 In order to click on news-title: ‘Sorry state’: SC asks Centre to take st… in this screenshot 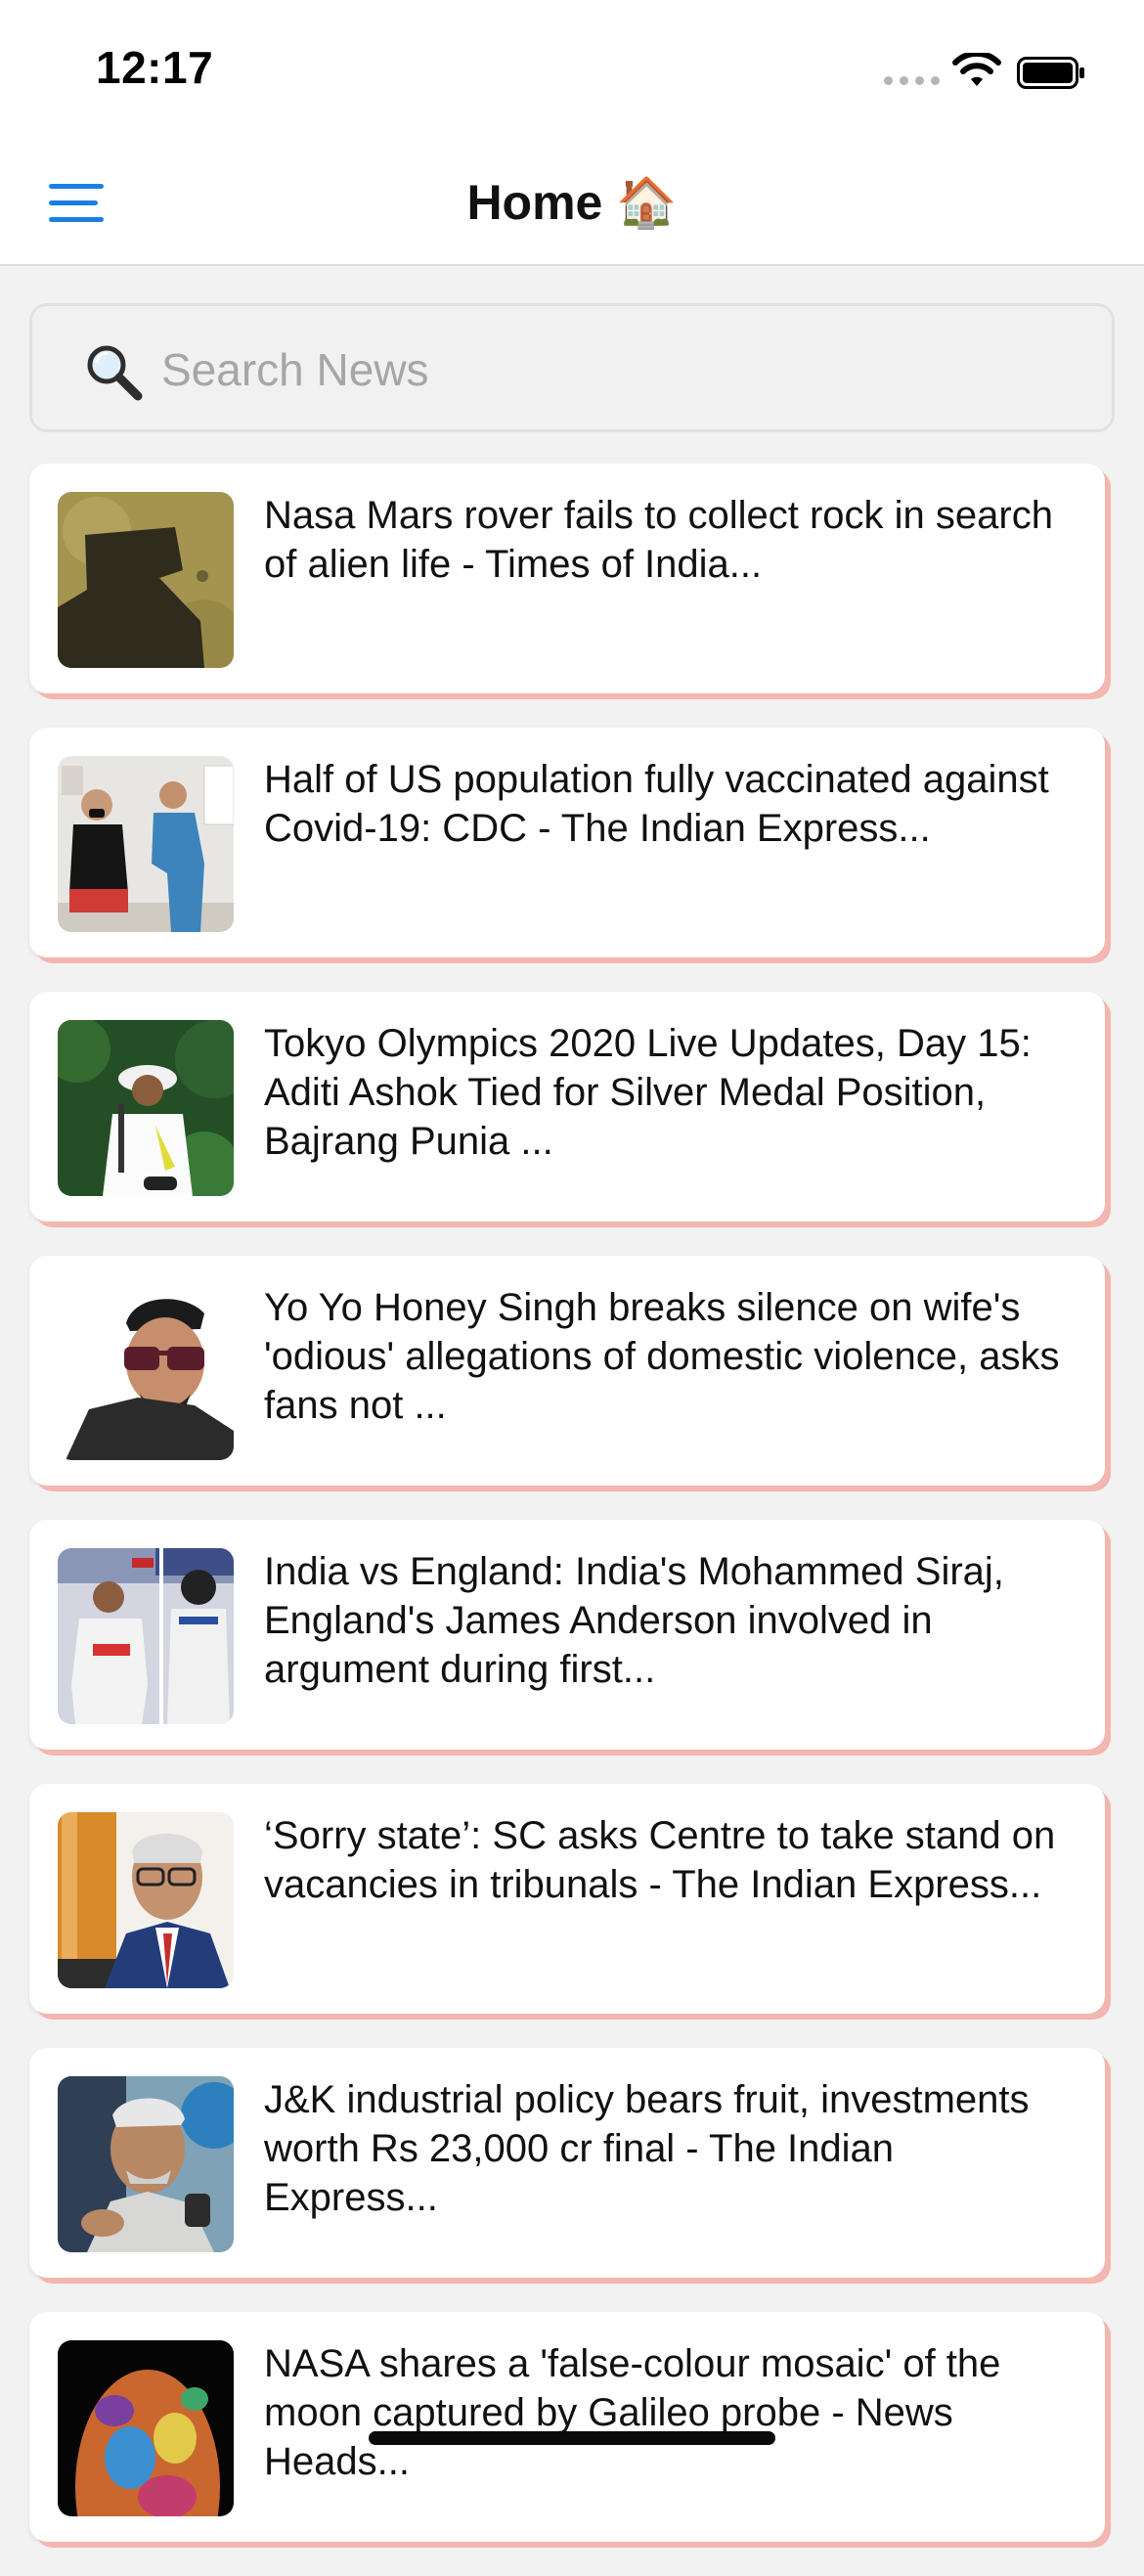, I will do `click(660, 1860)`.